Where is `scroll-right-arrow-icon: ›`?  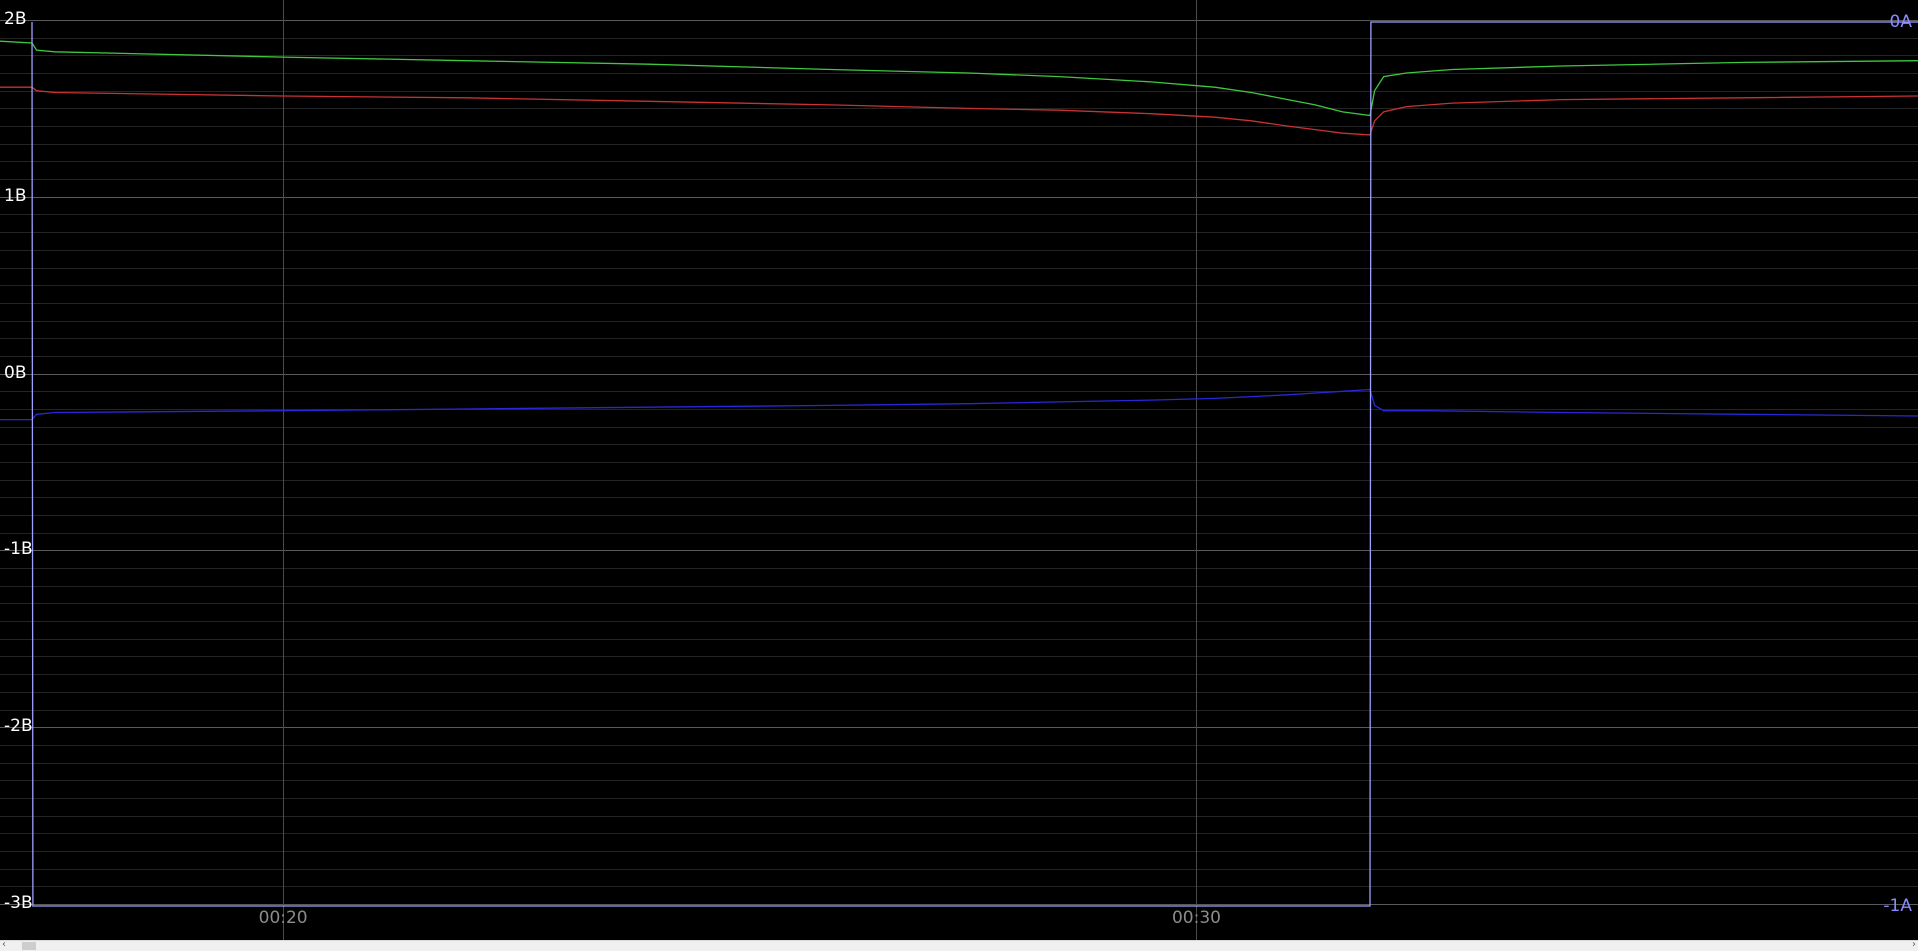
scroll-right-arrow-icon: › is located at coordinates (1914, 945).